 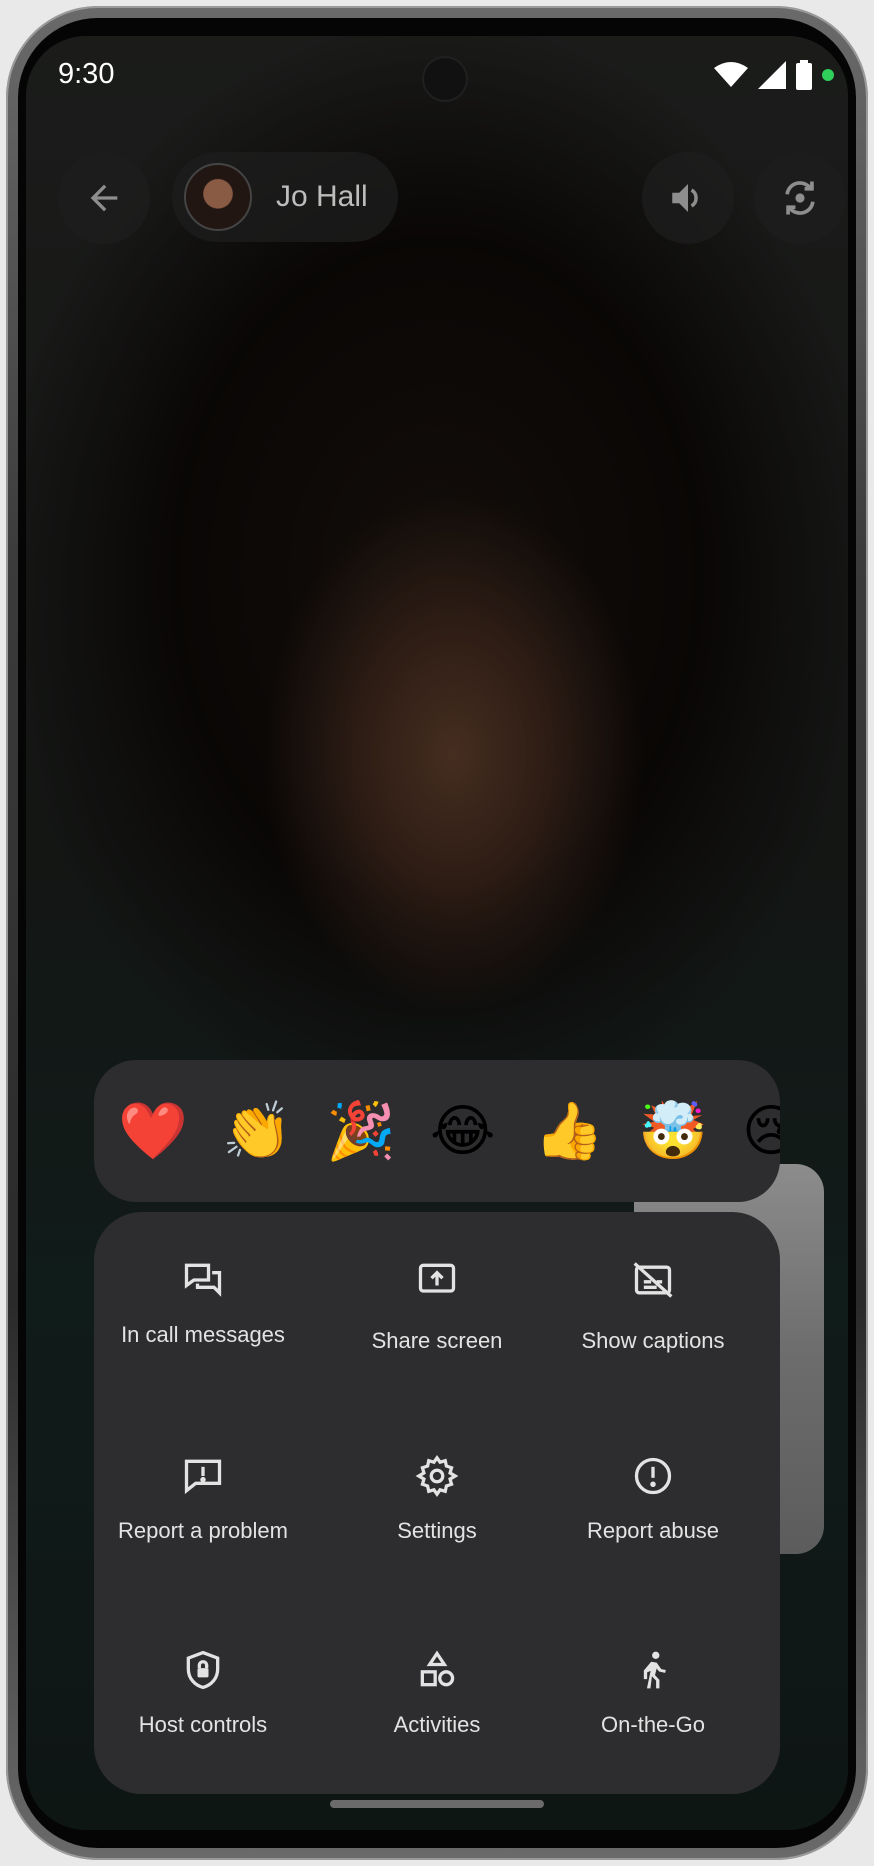 What do you see at coordinates (203, 1476) in the screenshot?
I see `report-feedback-icon` at bounding box center [203, 1476].